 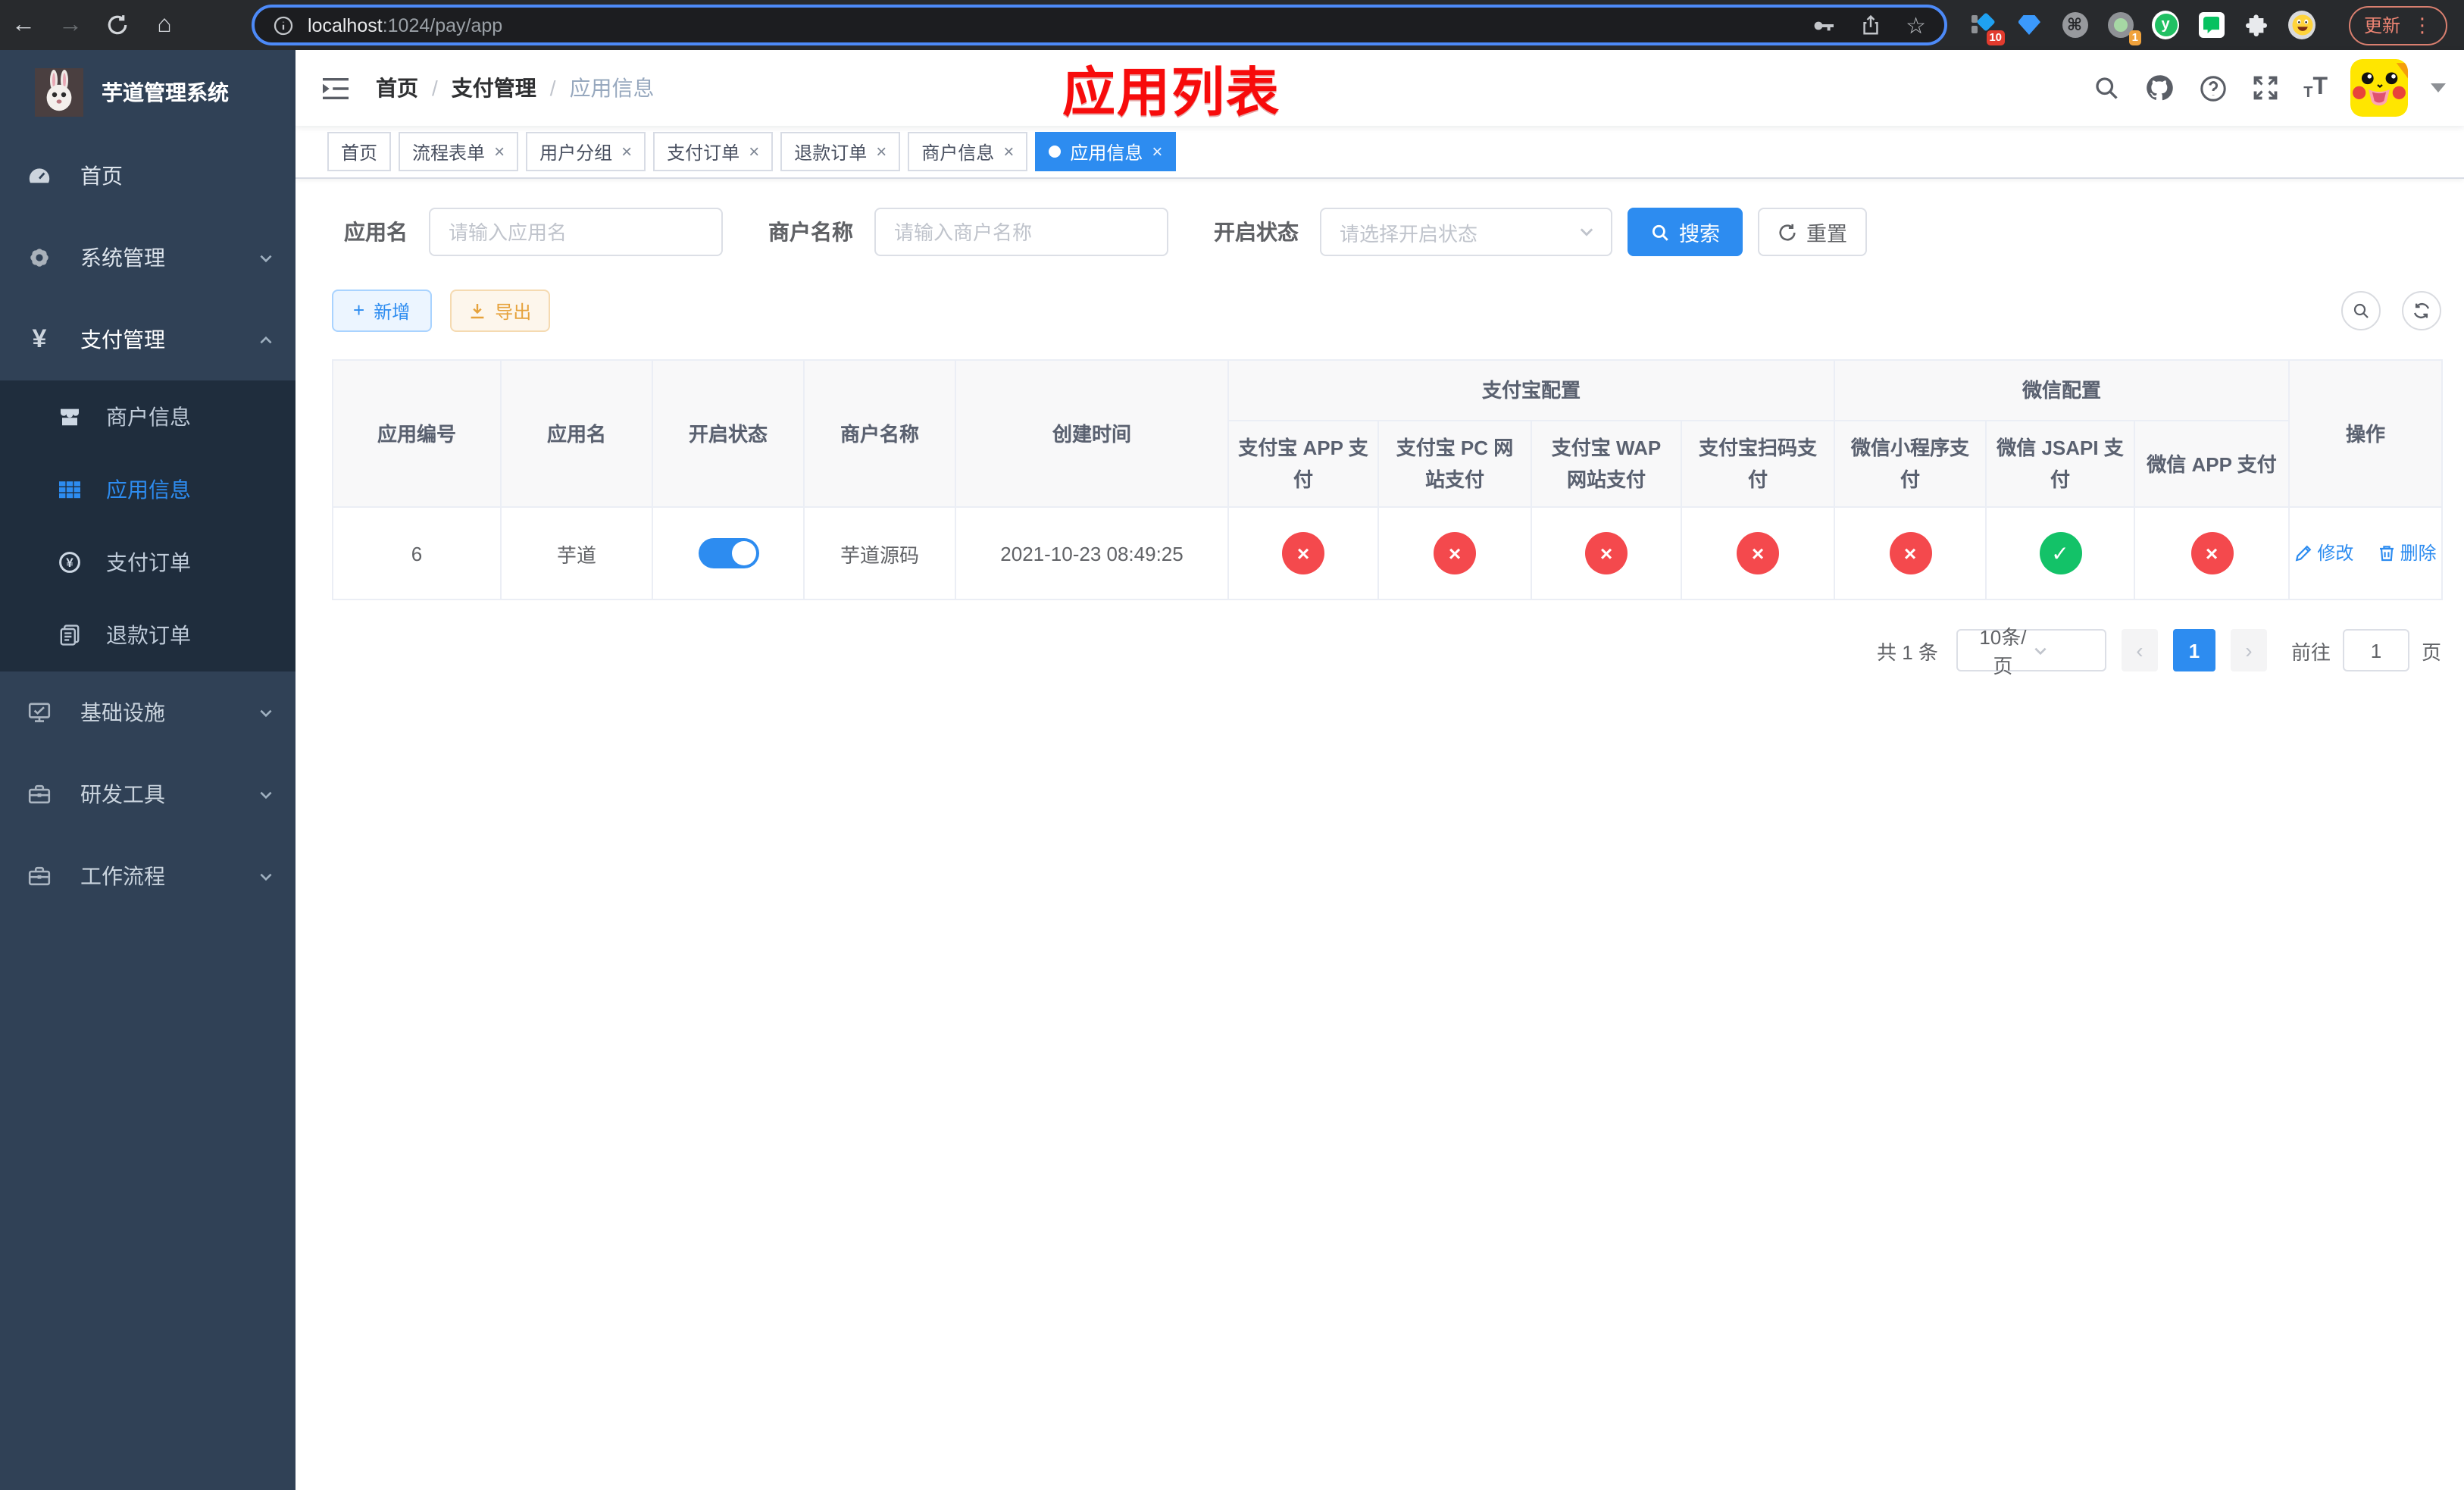 I want to click on search-button-label: 搜索, so click(x=1699, y=234).